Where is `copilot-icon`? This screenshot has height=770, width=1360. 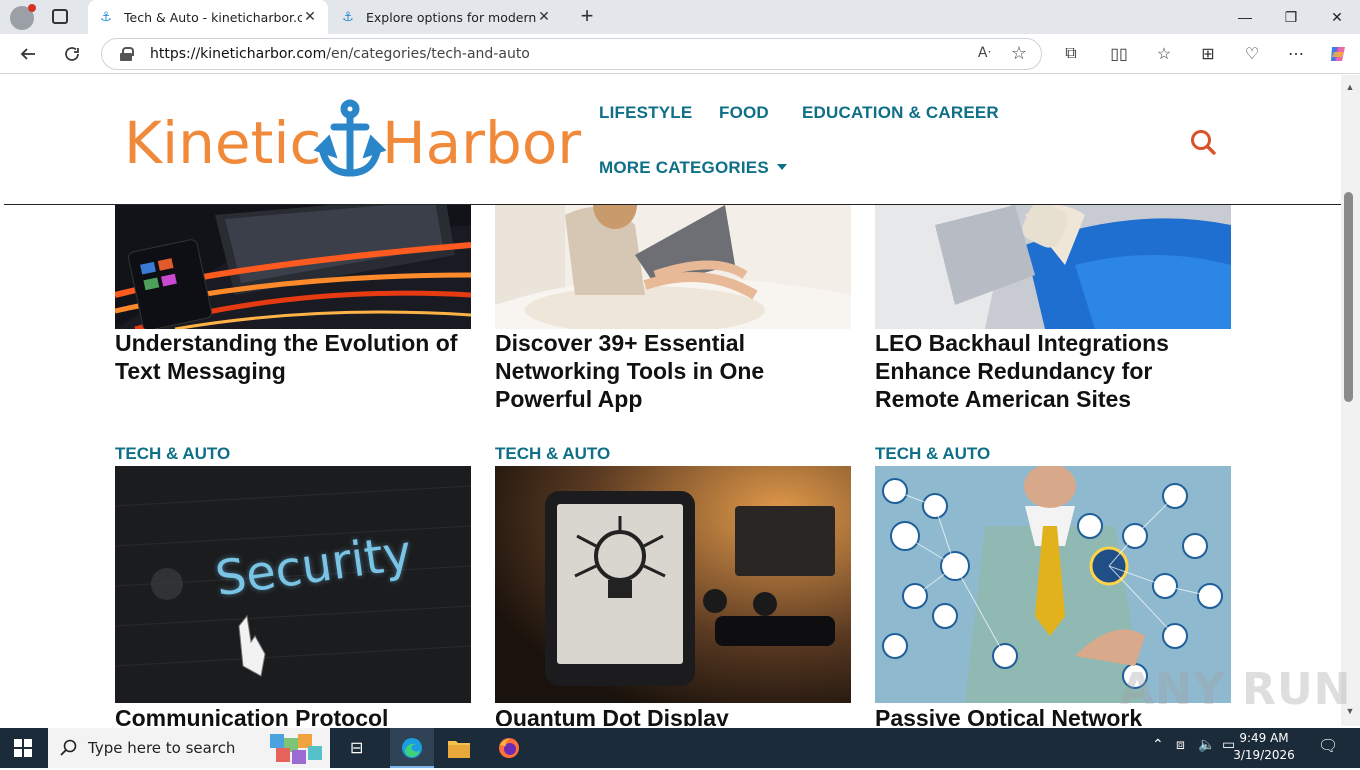 copilot-icon is located at coordinates (1338, 54).